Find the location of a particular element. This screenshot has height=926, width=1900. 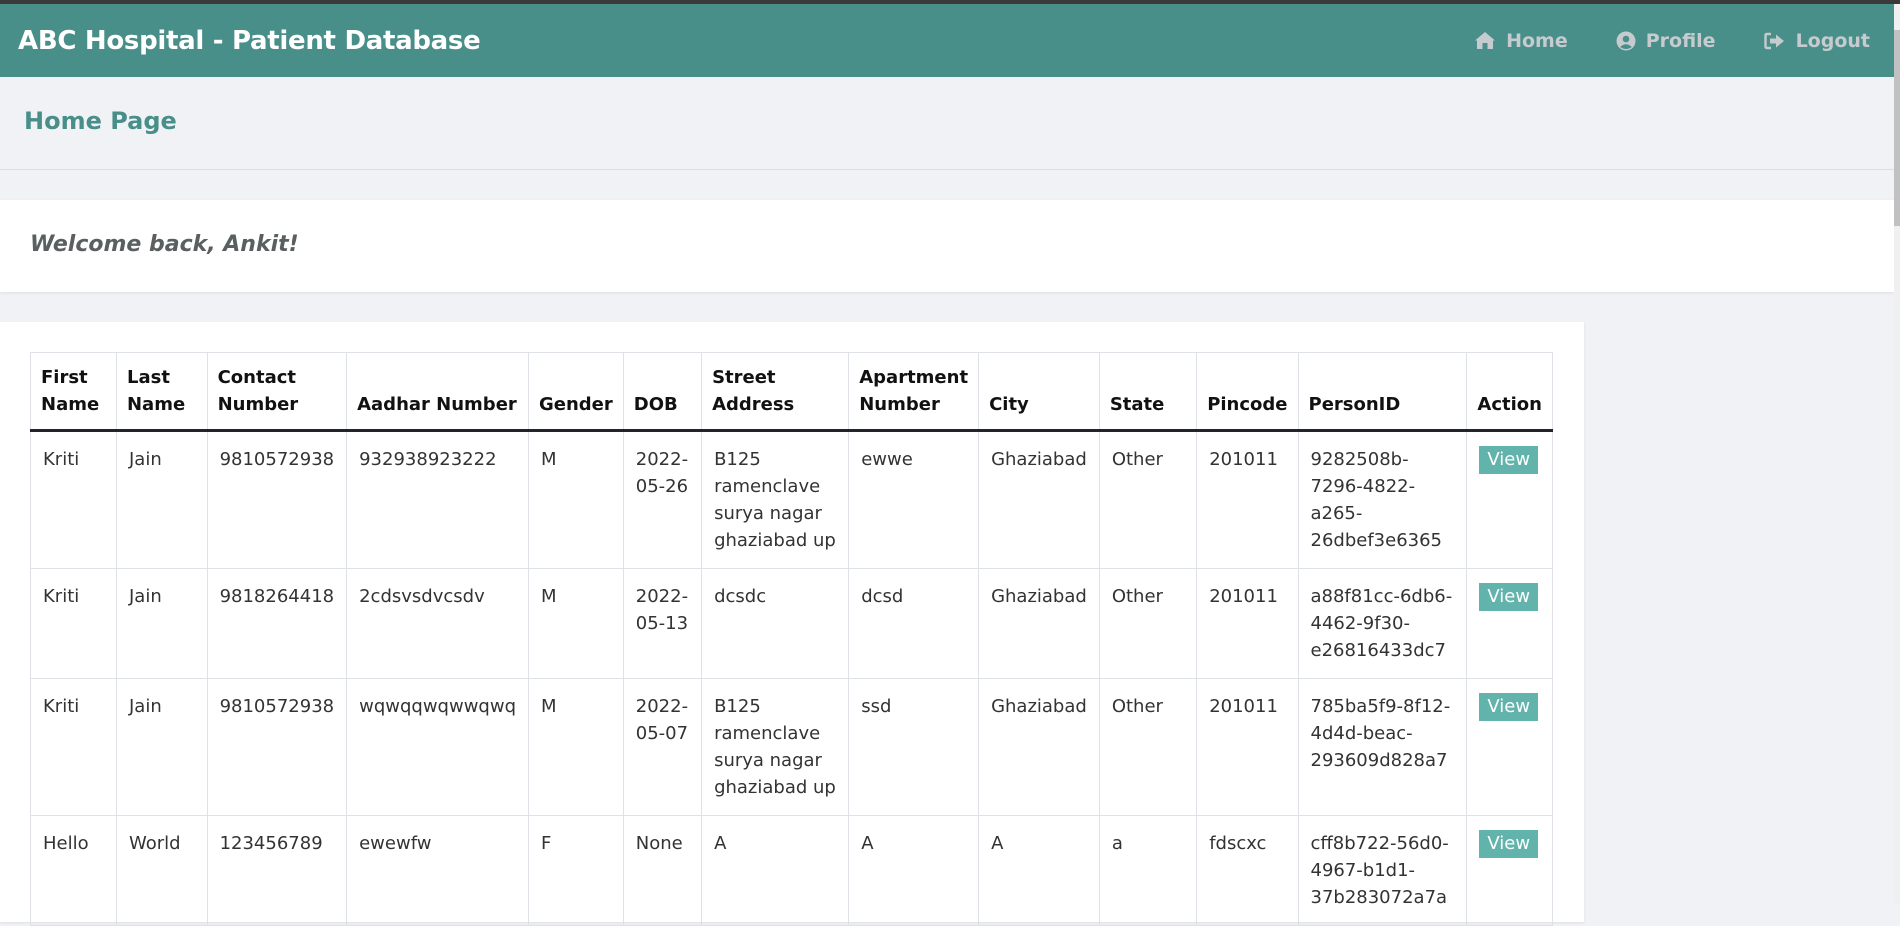

nav-logout-link: Logout is located at coordinates (1816, 40).